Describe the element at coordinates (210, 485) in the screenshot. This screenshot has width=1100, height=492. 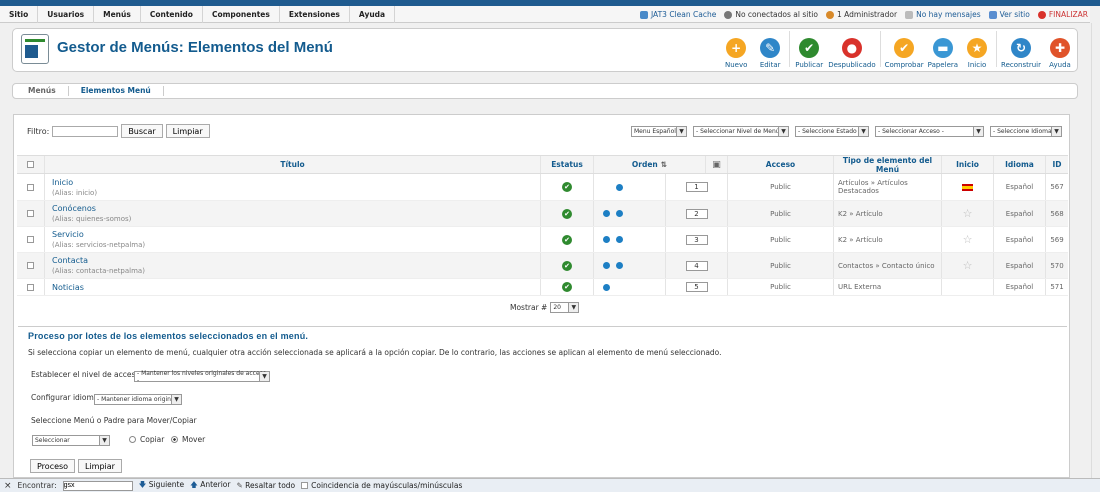
I see `find-prev-button: 🡅 Anterior` at that location.